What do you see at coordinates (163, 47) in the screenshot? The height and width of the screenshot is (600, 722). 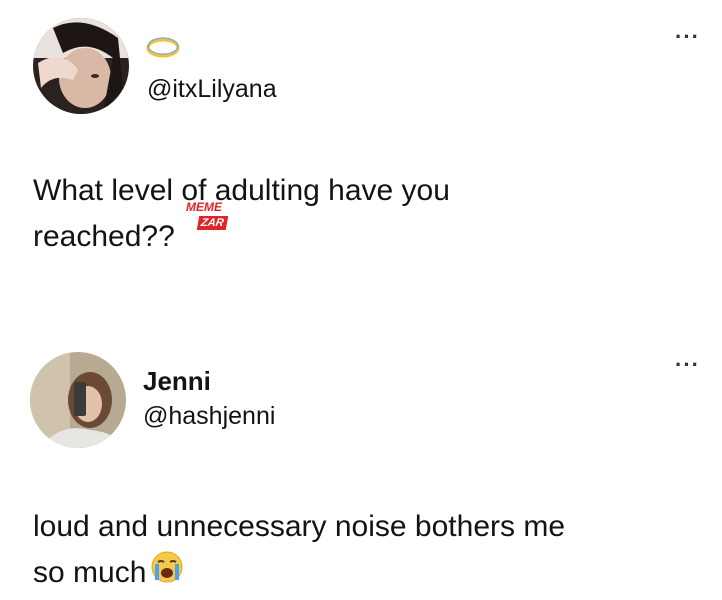 I see `halo-icon` at bounding box center [163, 47].